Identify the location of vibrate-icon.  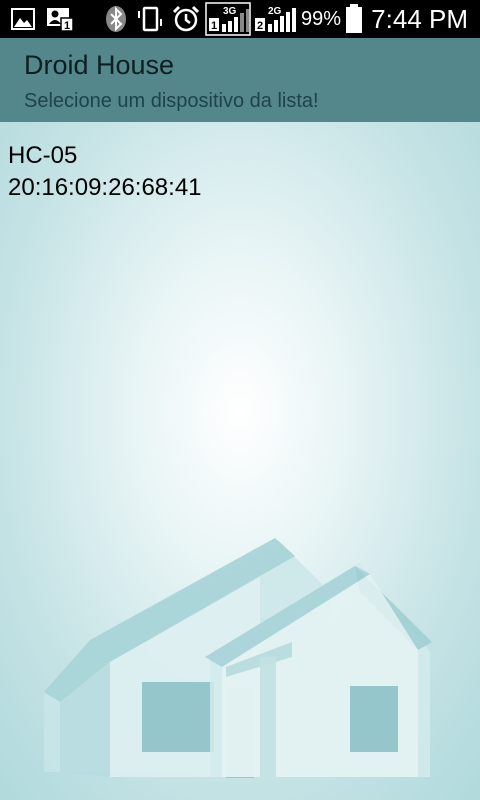
(150, 19).